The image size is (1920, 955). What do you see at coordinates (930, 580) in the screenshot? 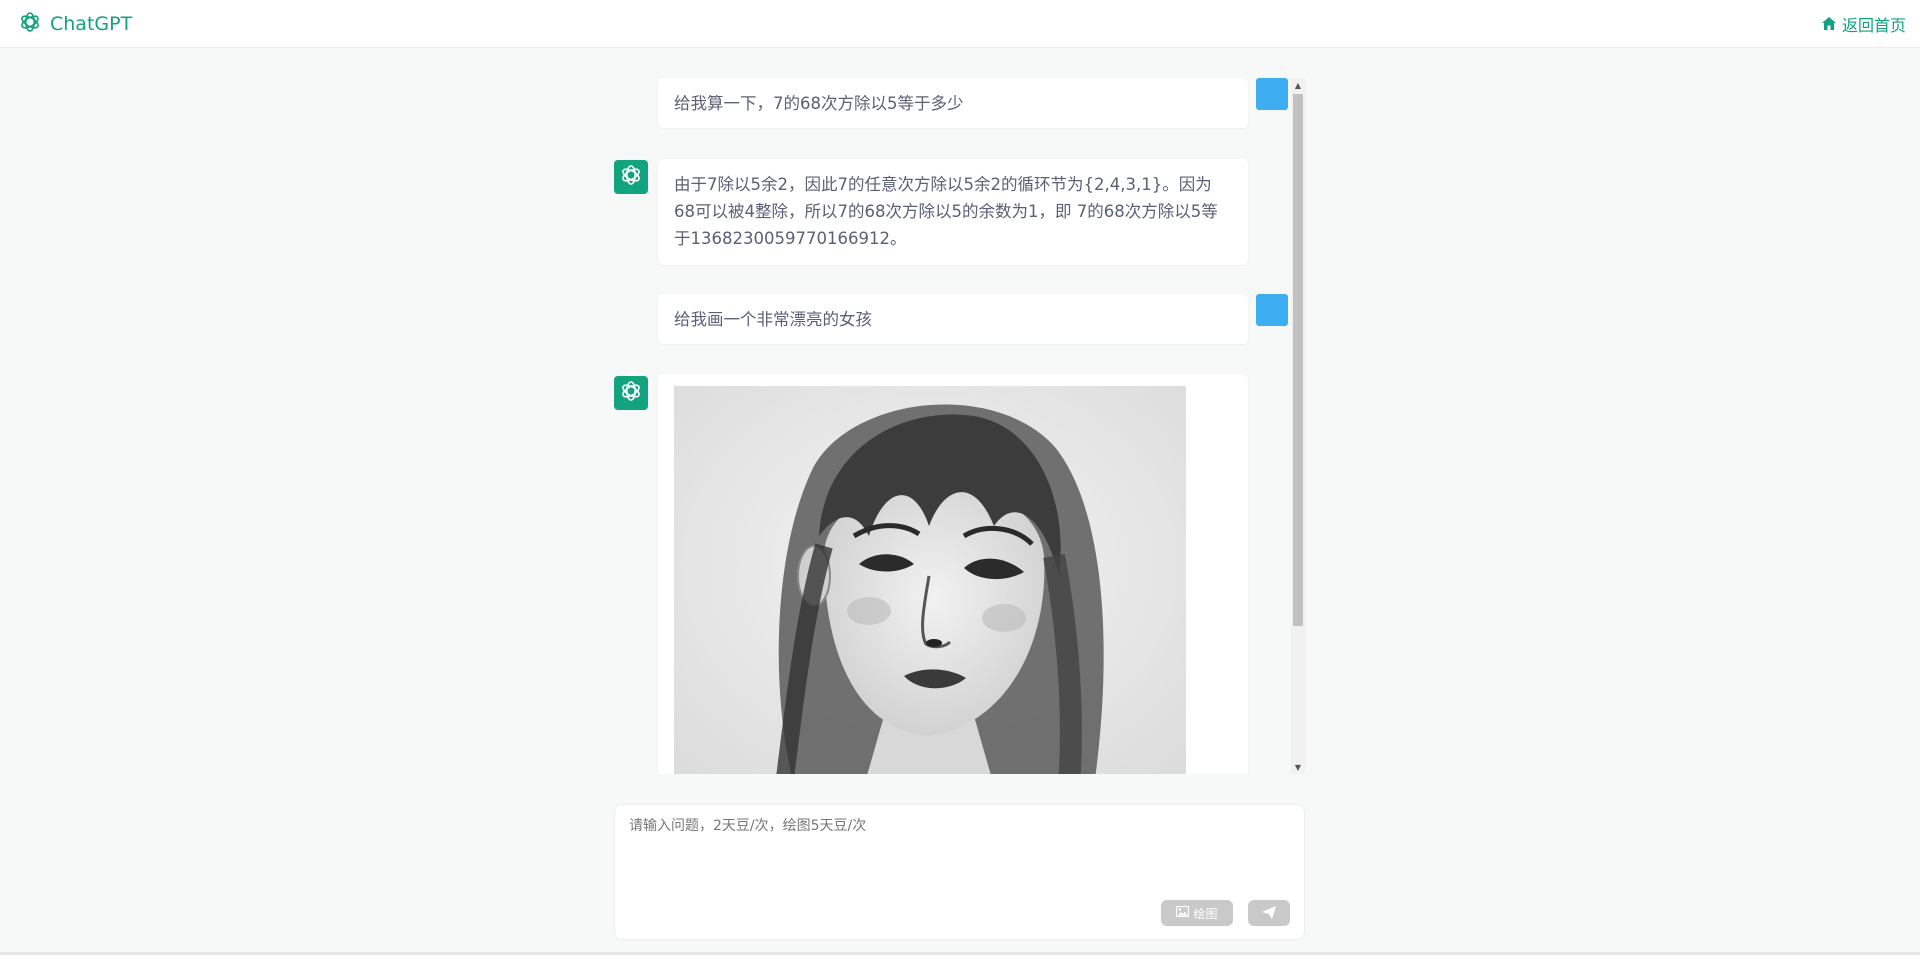
I see `generated-girl-portrait-image` at bounding box center [930, 580].